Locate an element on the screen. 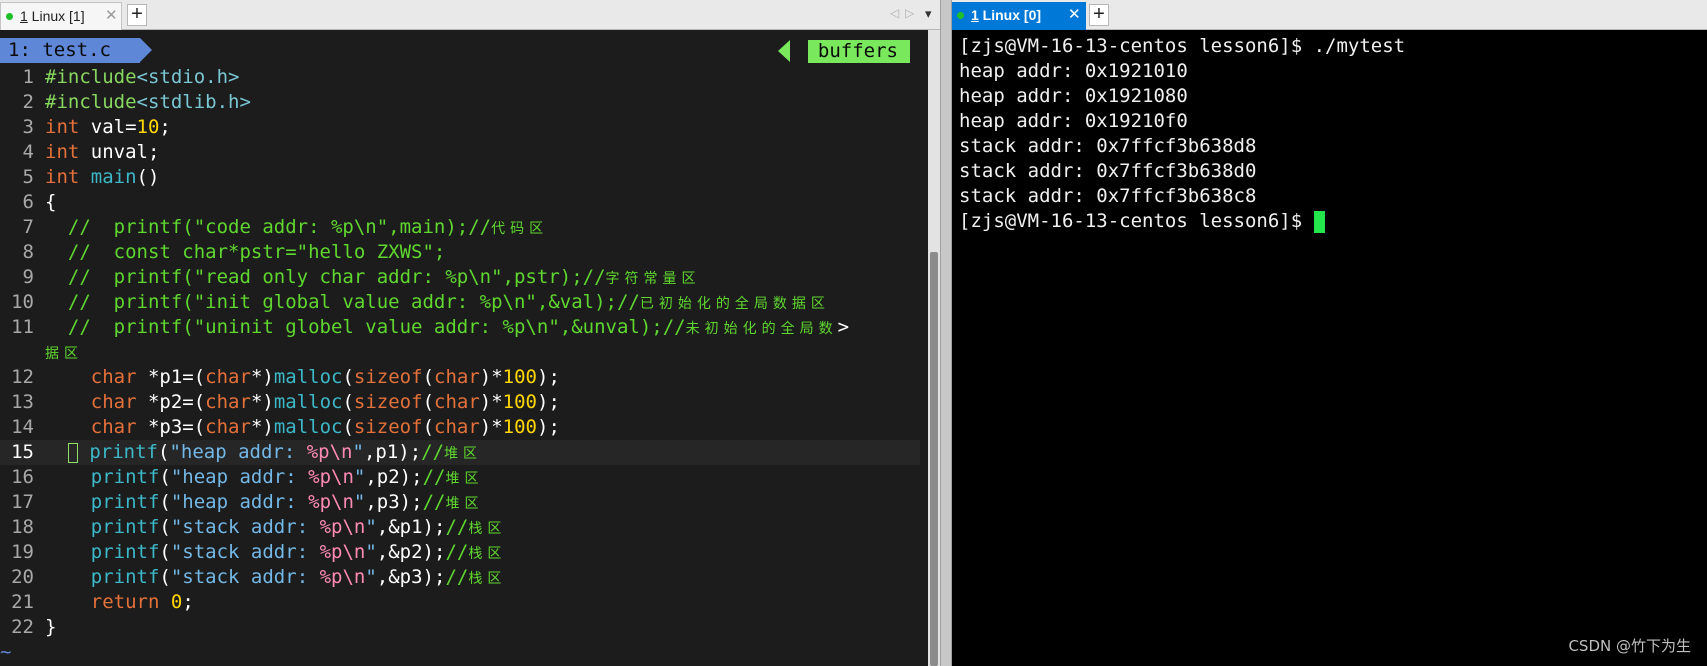  vim-buffers-label: buffers is located at coordinates (858, 51).